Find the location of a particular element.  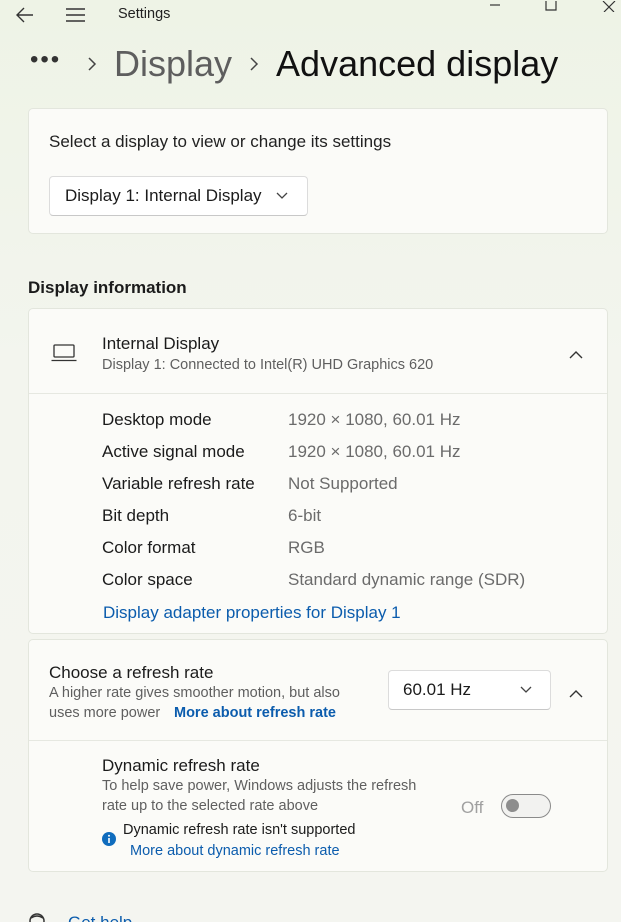

breadcrumb-overflow-button: ••• is located at coordinates (50, 60).